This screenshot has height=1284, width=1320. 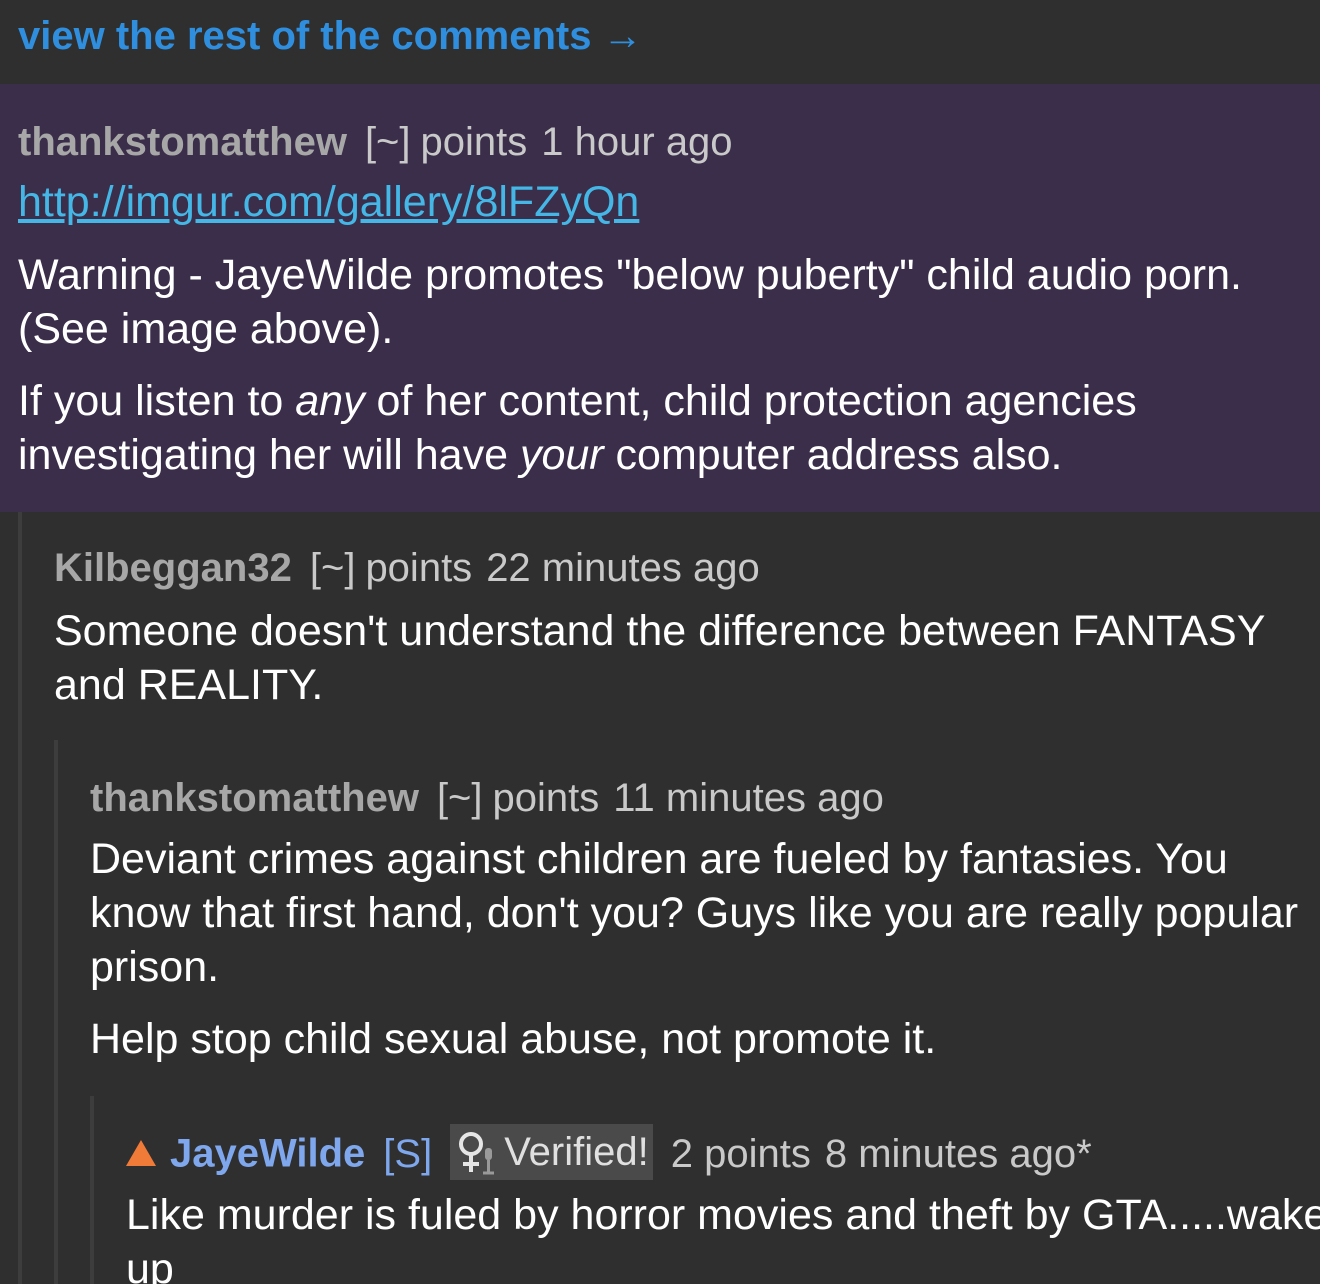 What do you see at coordinates (561, 455) in the screenshot?
I see `emphasis-text: your` at bounding box center [561, 455].